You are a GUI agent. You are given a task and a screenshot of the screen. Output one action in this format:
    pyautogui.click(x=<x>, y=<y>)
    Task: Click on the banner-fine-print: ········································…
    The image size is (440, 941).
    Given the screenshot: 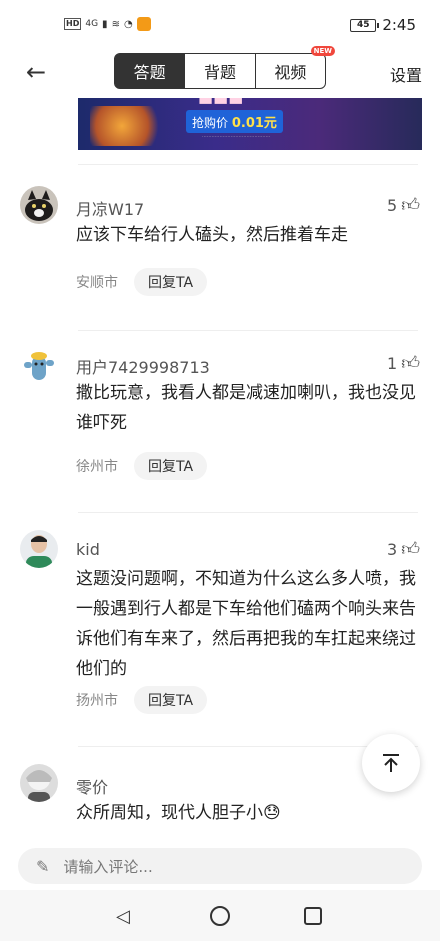 What is the action you would take?
    pyautogui.click(x=236, y=137)
    